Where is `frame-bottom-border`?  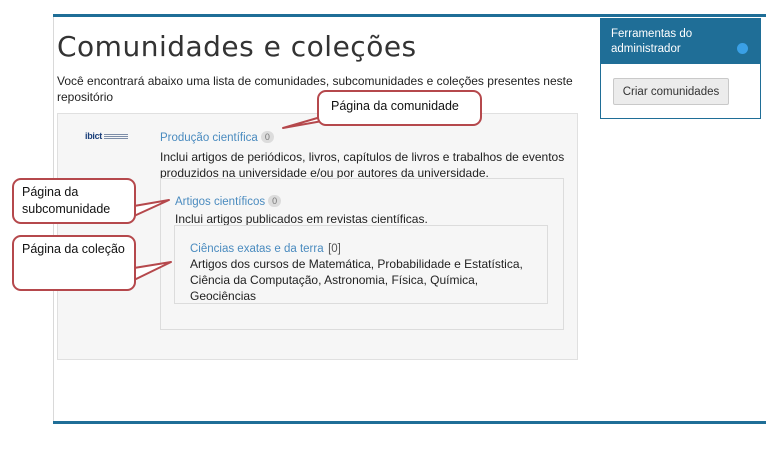 frame-bottom-border is located at coordinates (409, 422).